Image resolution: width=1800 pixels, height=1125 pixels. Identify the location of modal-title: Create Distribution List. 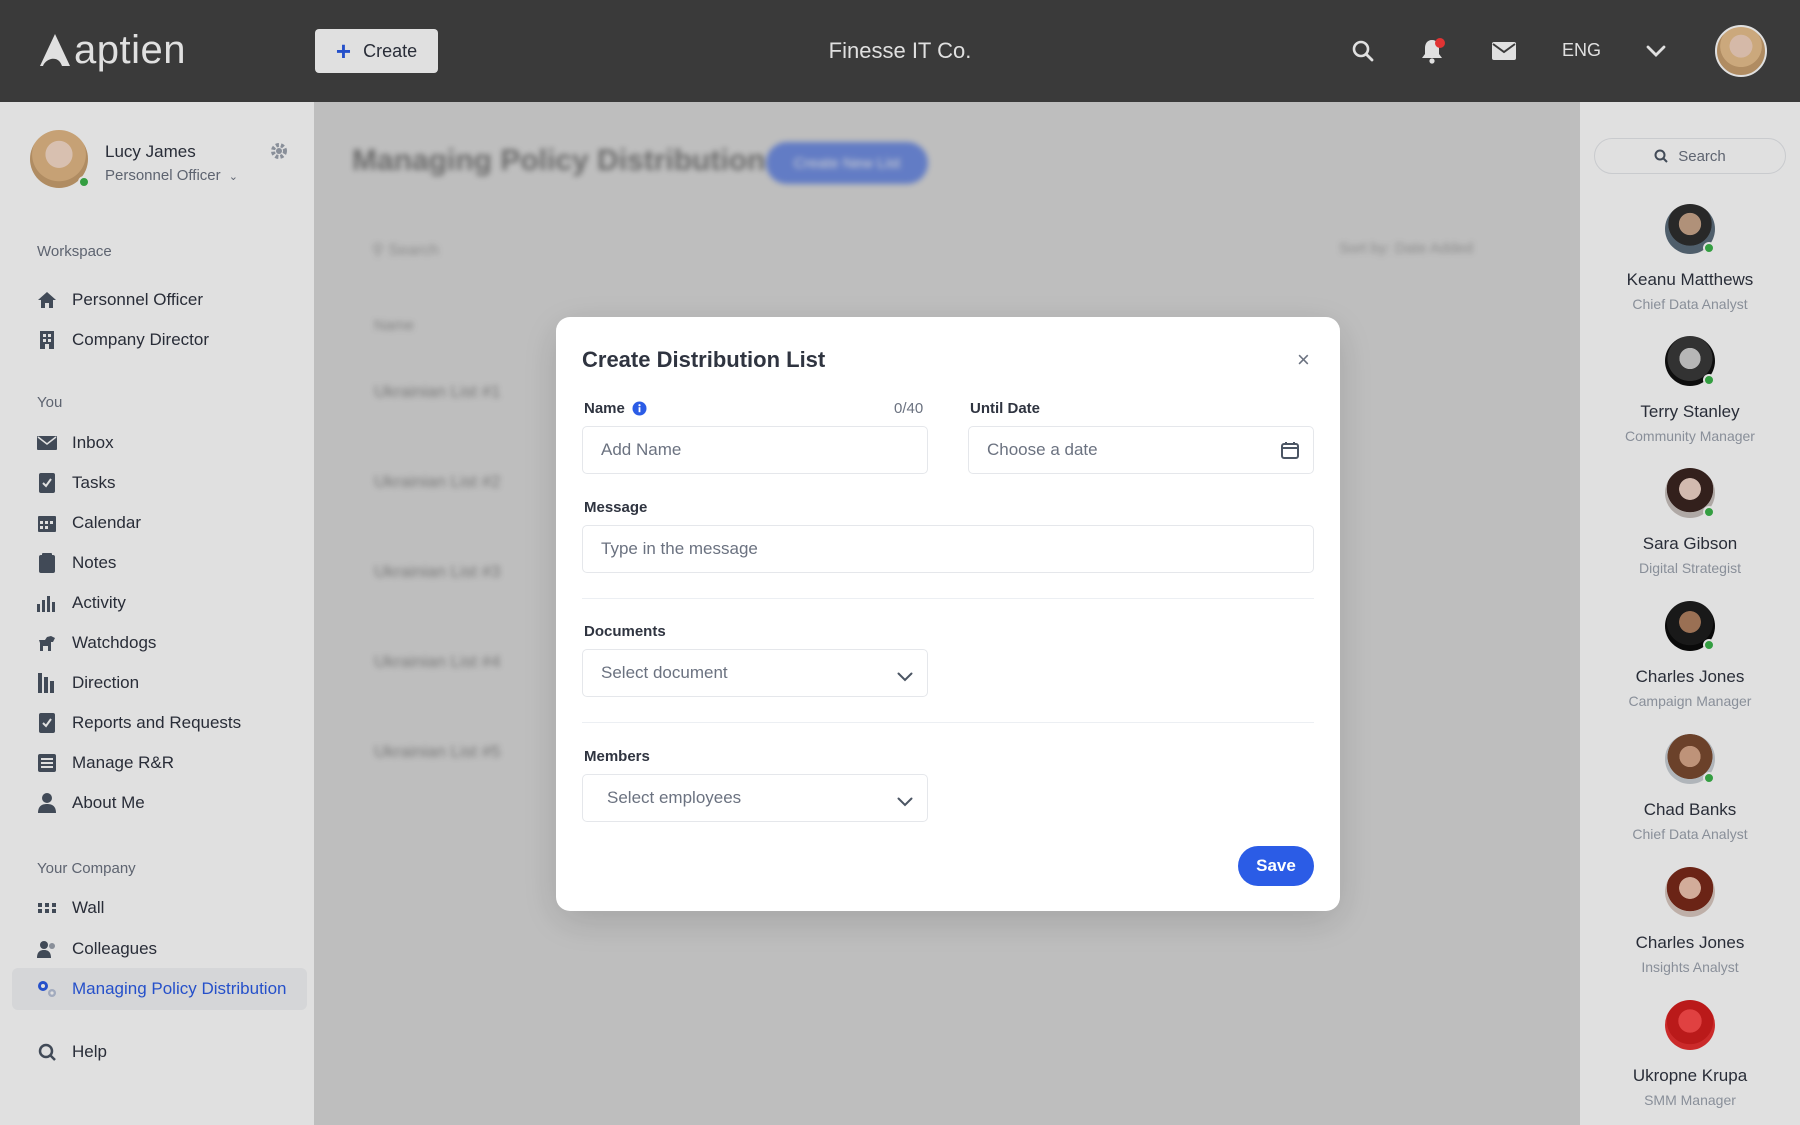
(704, 359).